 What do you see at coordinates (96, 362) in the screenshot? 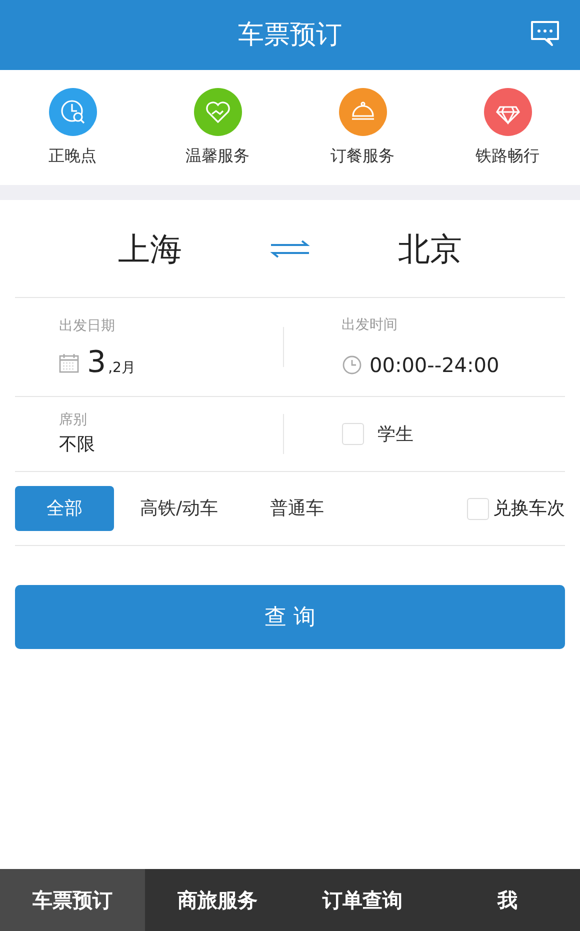
I see `date-day: 3` at bounding box center [96, 362].